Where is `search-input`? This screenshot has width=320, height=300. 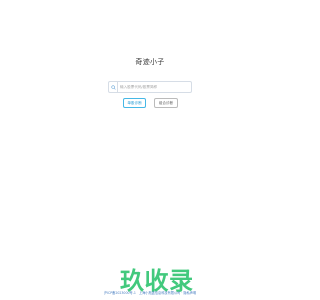 search-input is located at coordinates (155, 87).